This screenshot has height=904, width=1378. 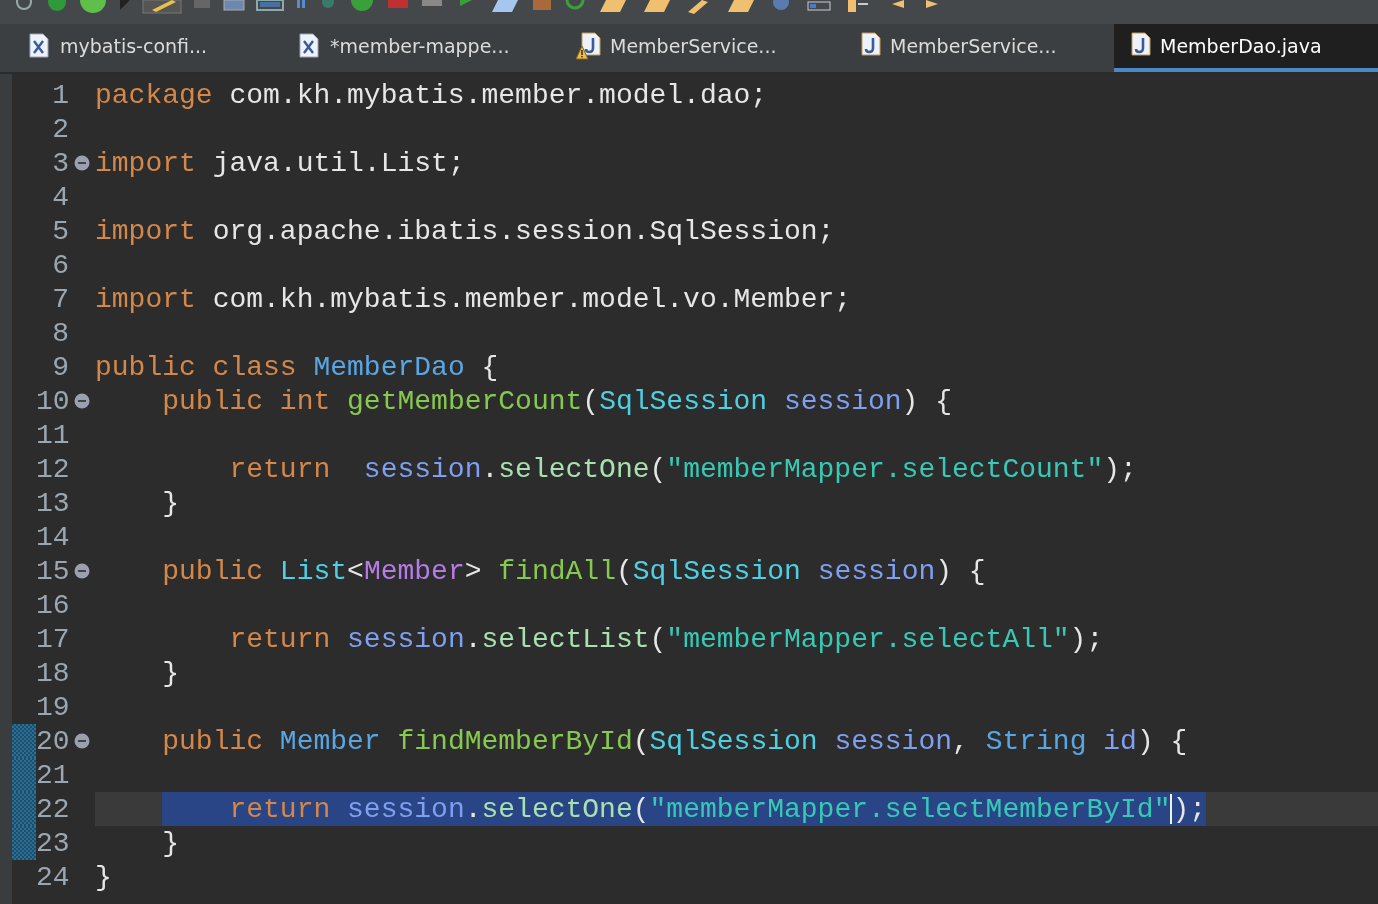 I want to click on line-number: 9, so click(x=60, y=367).